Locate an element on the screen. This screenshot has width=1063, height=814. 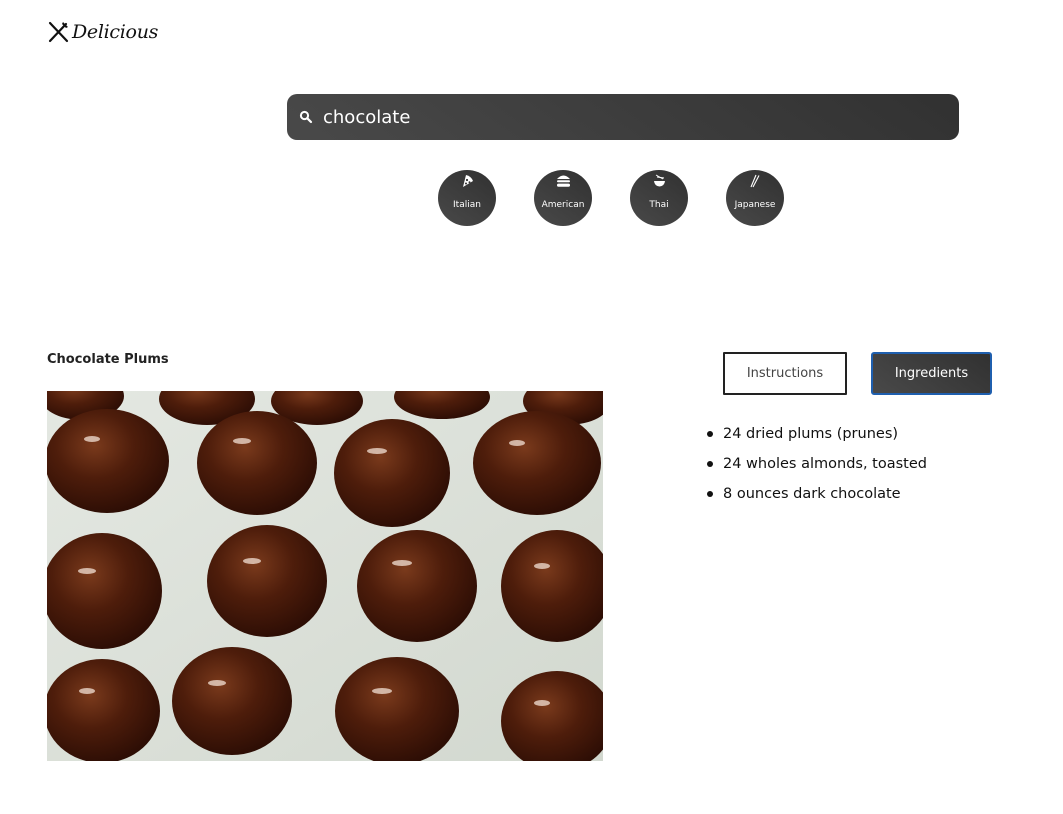
cuisine-italian-button: Italian is located at coordinates (467, 198).